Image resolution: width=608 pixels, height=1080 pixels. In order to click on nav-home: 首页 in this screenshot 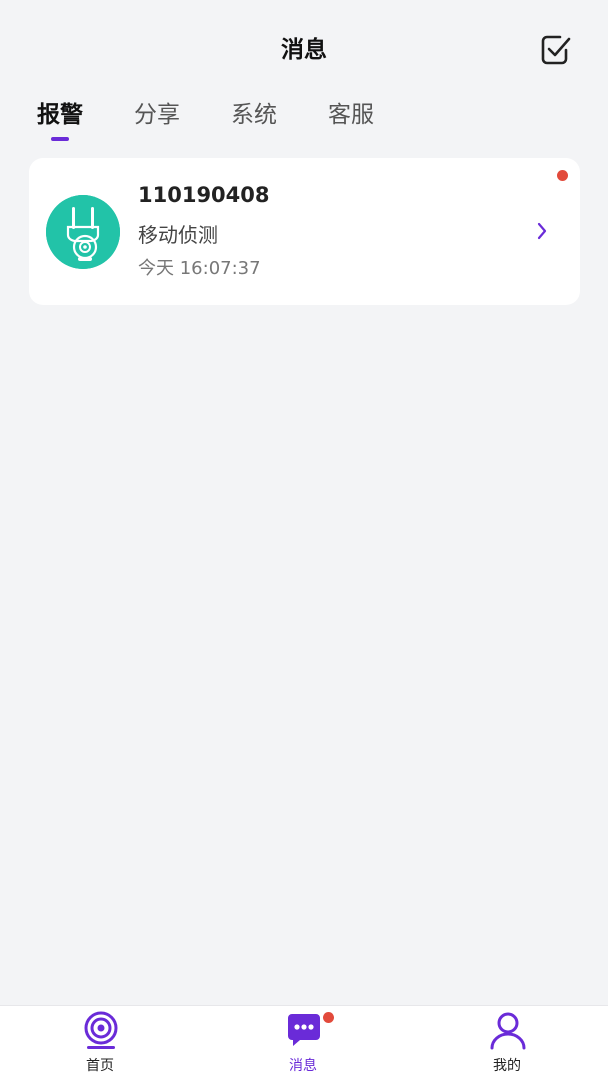, I will do `click(100, 1043)`.